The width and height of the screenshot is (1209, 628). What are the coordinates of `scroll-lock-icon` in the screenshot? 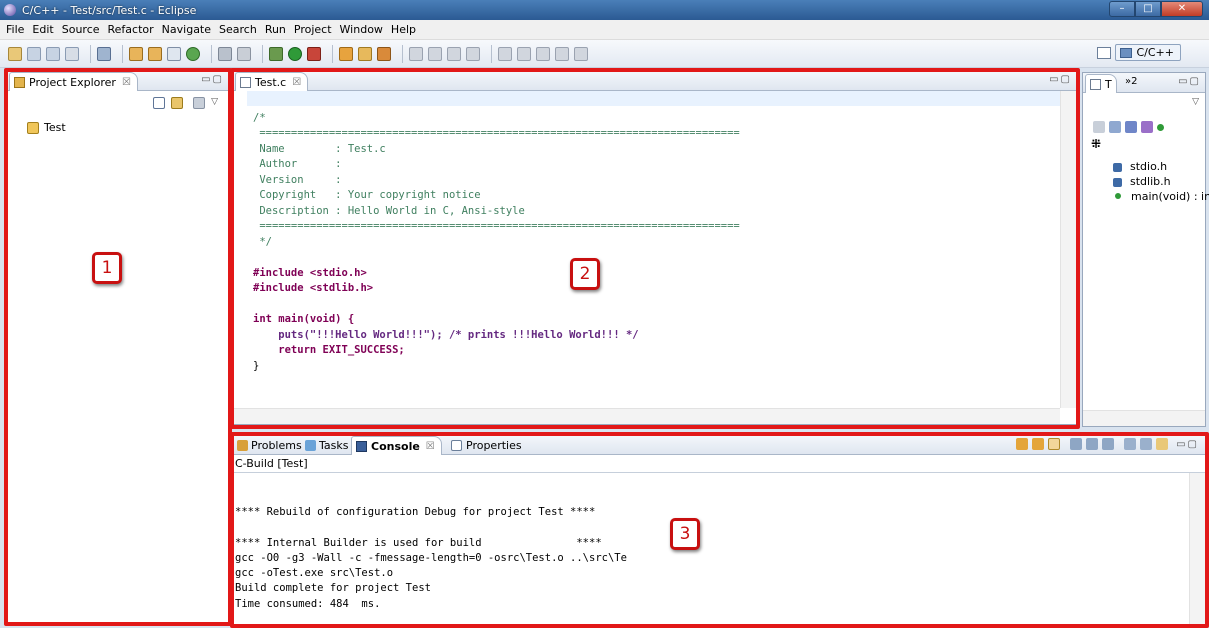 It's located at (1054, 444).